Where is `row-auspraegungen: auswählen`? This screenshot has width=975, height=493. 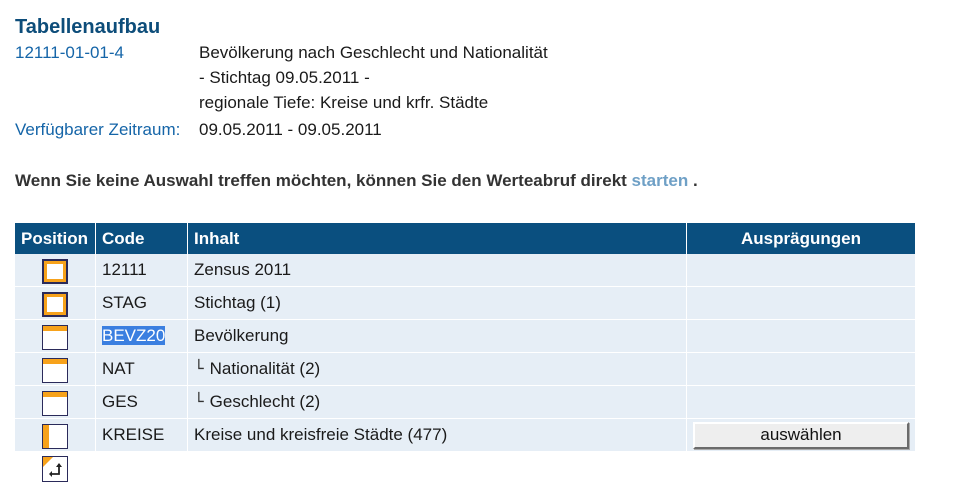 row-auspraegungen: auswählen is located at coordinates (801, 435).